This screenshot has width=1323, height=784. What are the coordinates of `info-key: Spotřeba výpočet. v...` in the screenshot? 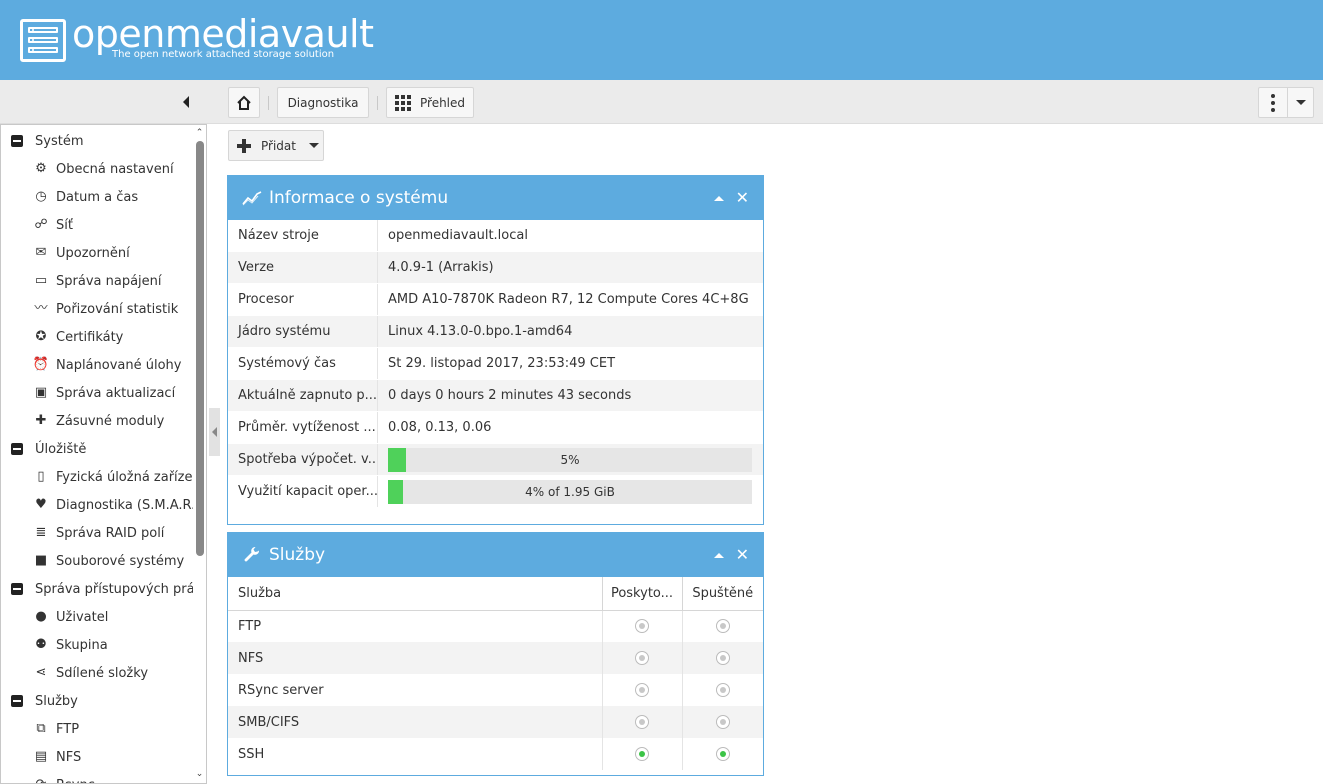 It's located at (303, 459).